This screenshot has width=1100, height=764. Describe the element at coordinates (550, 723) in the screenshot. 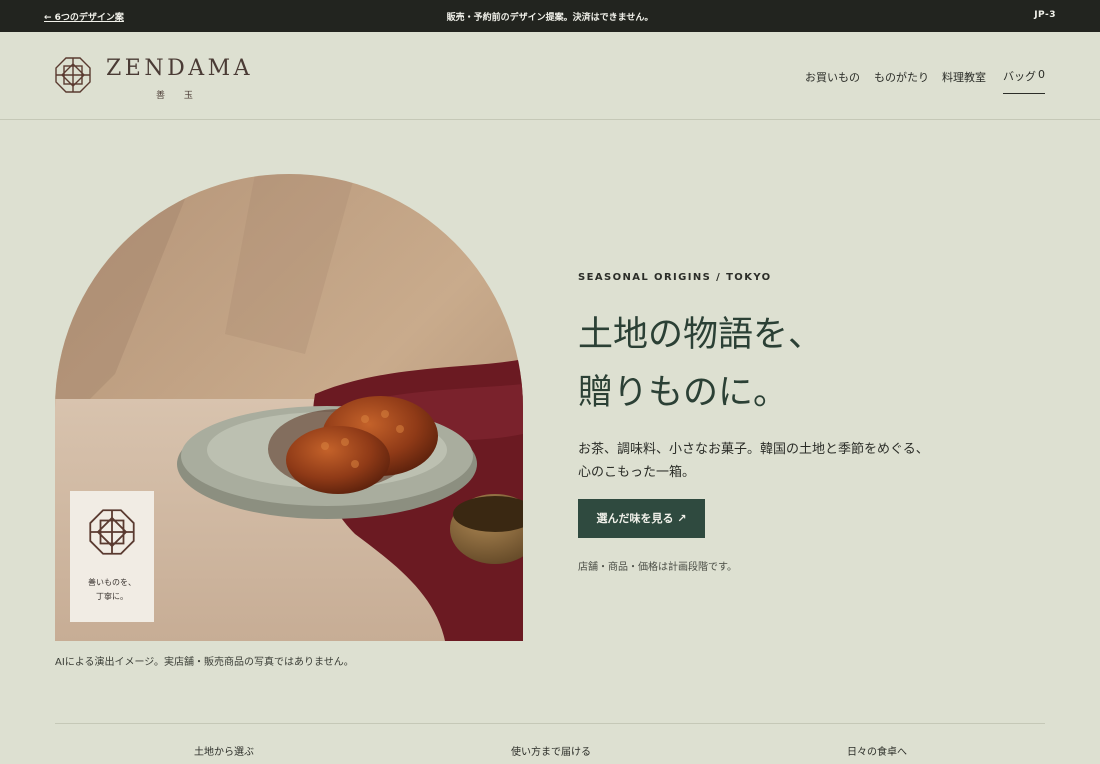

I see `section-divider` at that location.